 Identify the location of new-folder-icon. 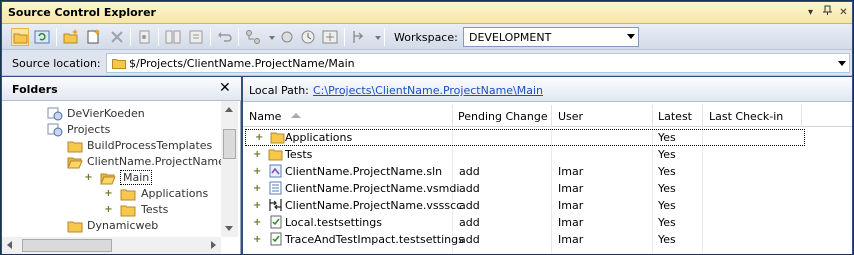
(71, 37).